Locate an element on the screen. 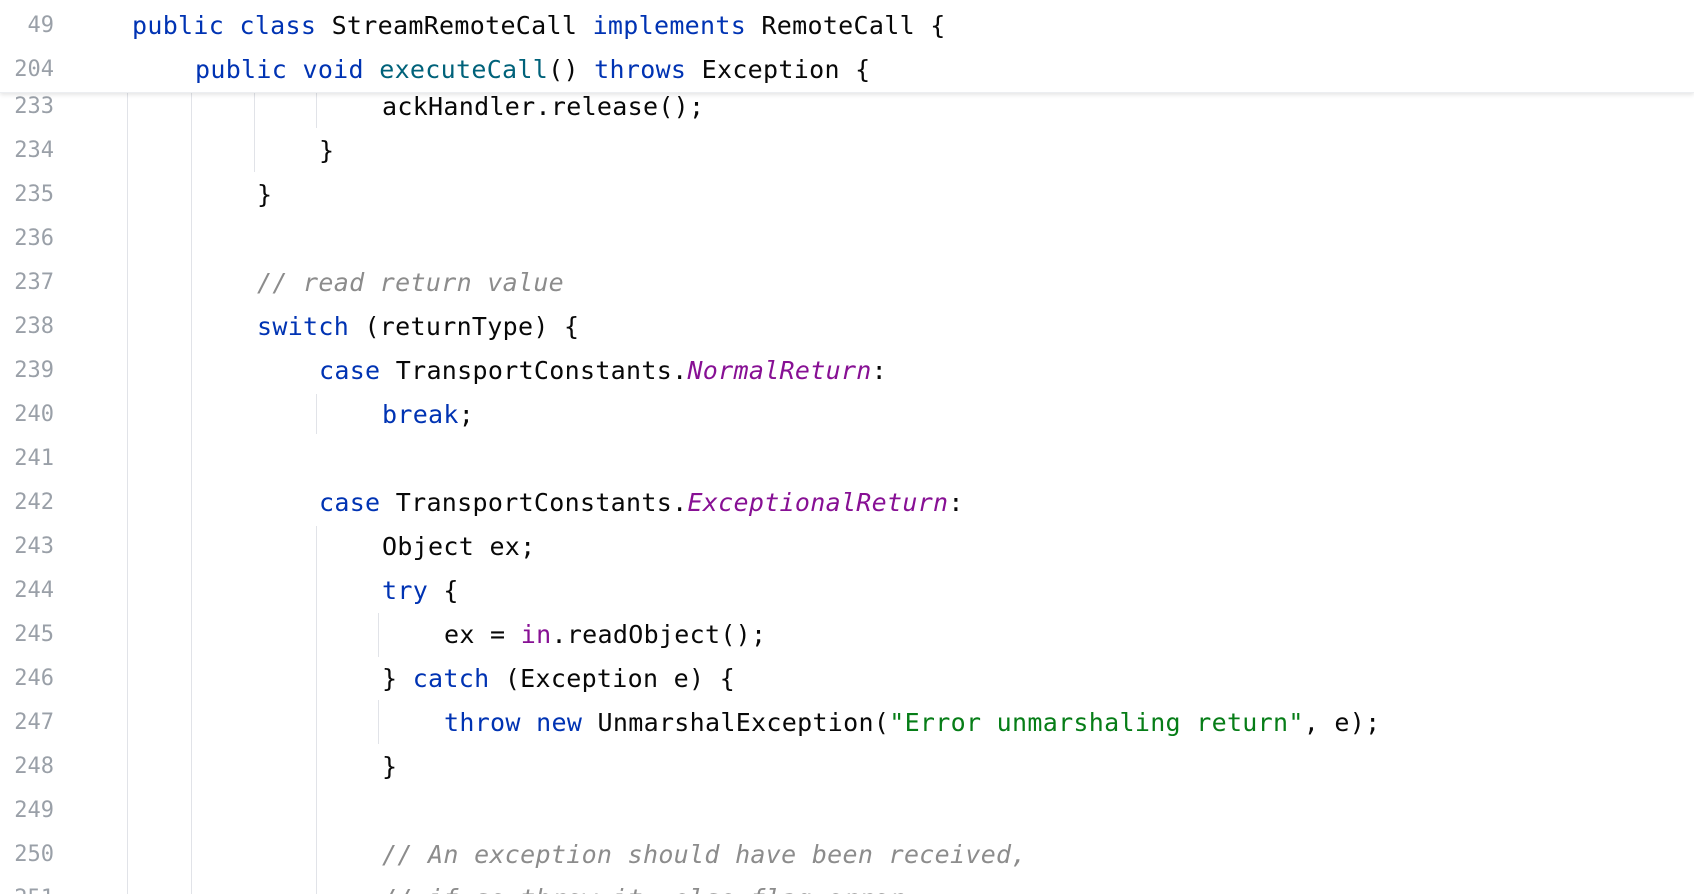  code-line: 243 Object ex; is located at coordinates (847, 547).